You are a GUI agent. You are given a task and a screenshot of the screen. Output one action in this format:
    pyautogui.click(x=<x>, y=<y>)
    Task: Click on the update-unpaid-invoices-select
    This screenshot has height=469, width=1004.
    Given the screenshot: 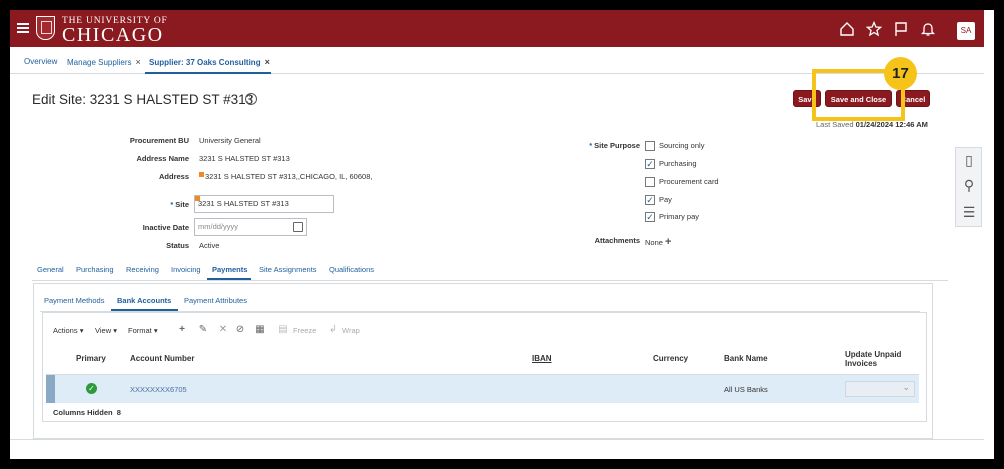 What is the action you would take?
    pyautogui.click(x=880, y=389)
    